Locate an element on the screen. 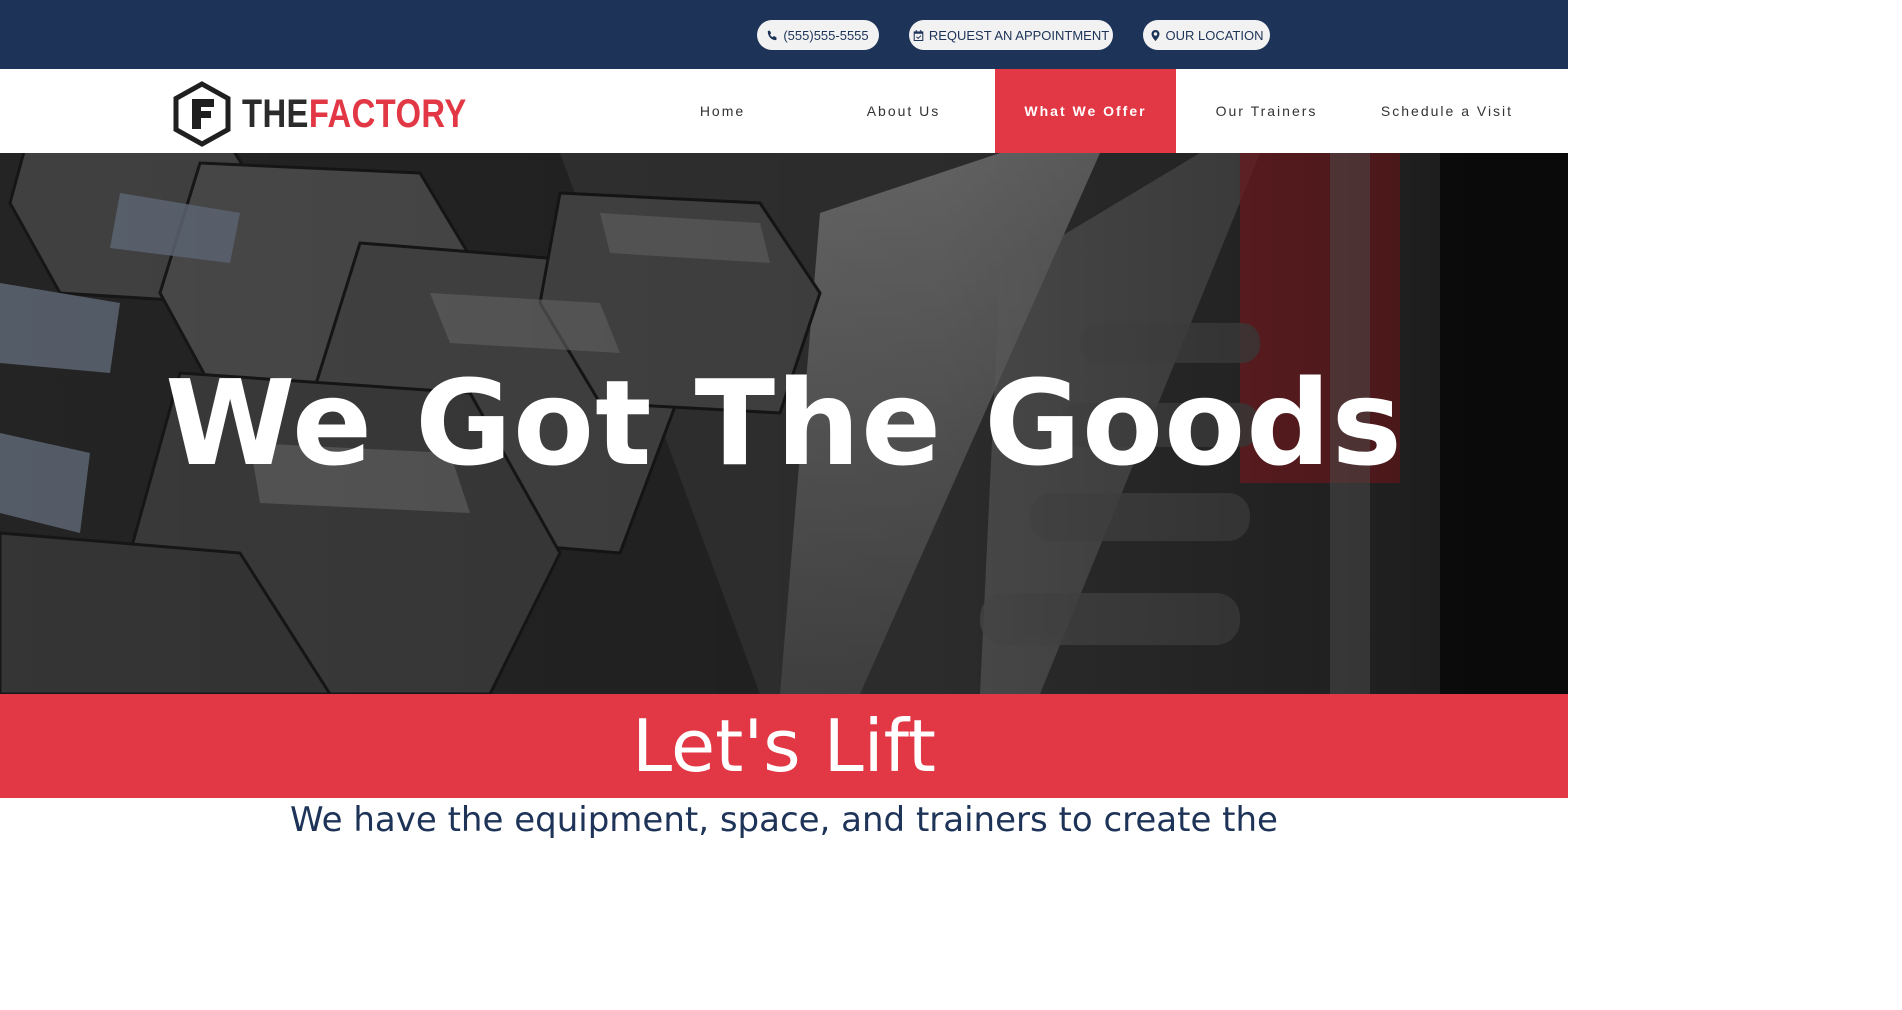 This screenshot has width=1902, height=1010. factory-logo-icon is located at coordinates (202, 114).